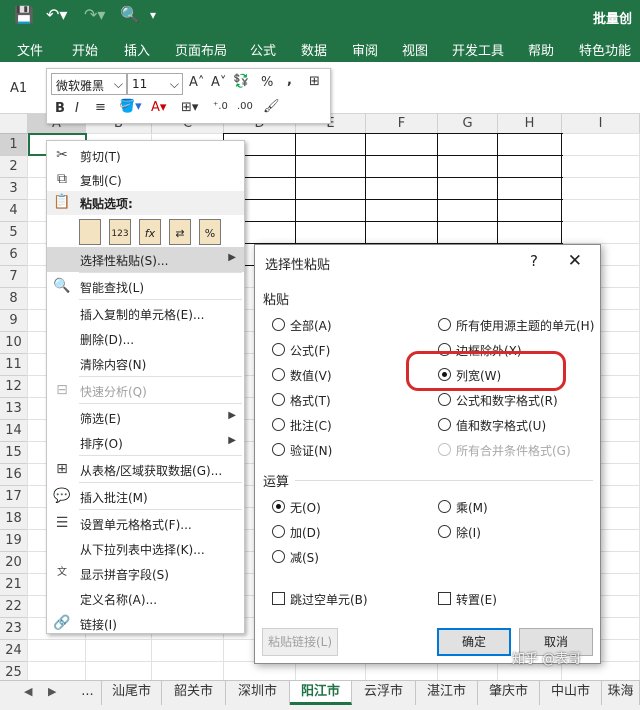 The height and width of the screenshot is (710, 640). What do you see at coordinates (14, 541) in the screenshot?
I see `row-header: 19` at bounding box center [14, 541].